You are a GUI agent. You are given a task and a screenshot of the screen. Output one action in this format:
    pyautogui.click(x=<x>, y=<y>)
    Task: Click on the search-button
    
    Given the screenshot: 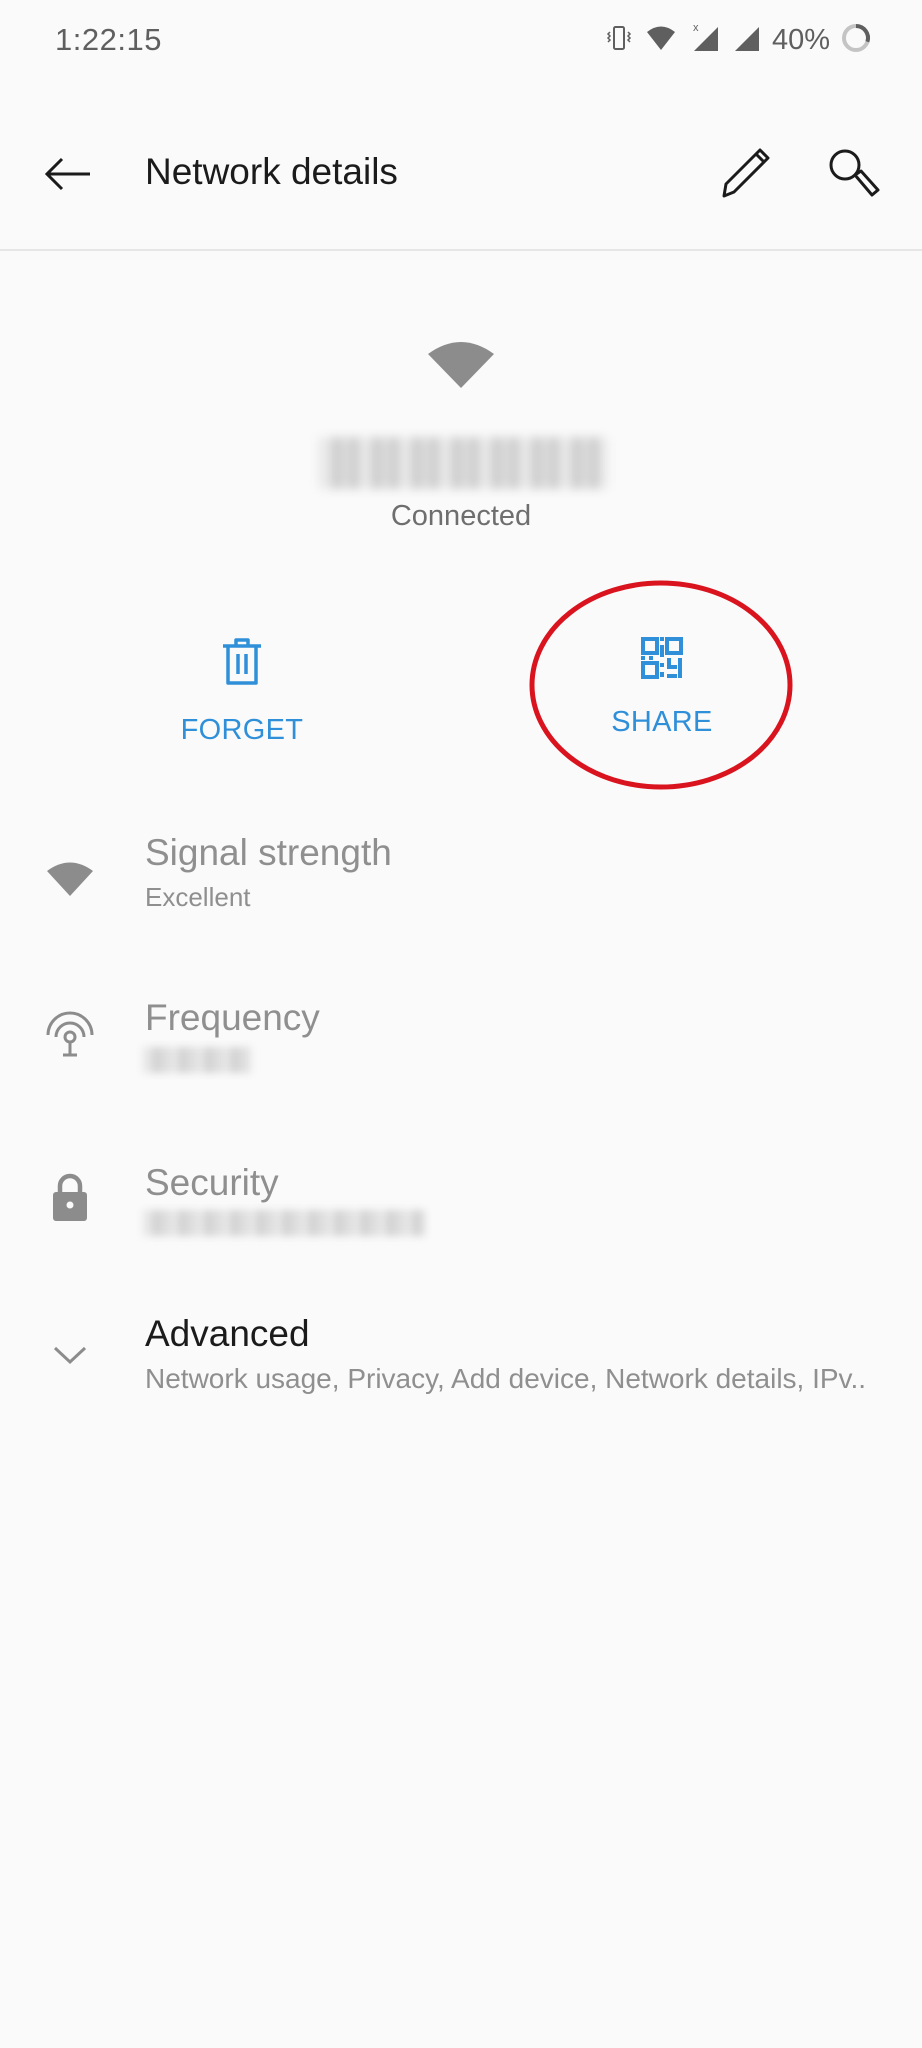 What is the action you would take?
    pyautogui.click(x=854, y=173)
    